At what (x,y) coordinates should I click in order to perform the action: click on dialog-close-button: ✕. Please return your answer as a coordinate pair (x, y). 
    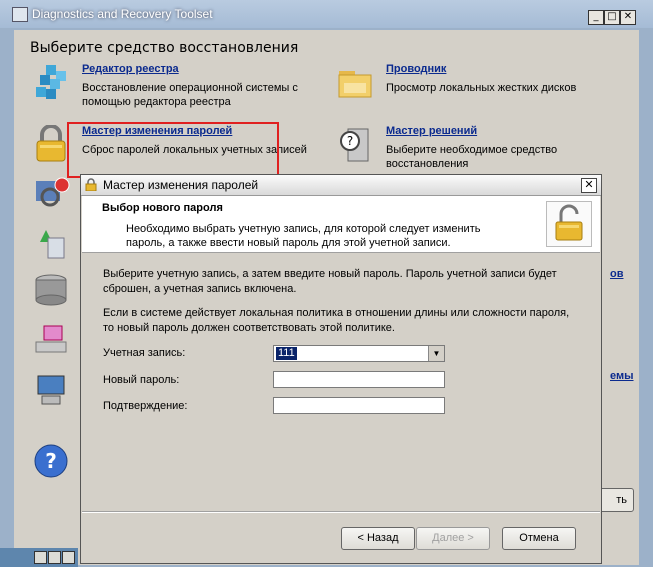
    Looking at the image, I should click on (589, 185).